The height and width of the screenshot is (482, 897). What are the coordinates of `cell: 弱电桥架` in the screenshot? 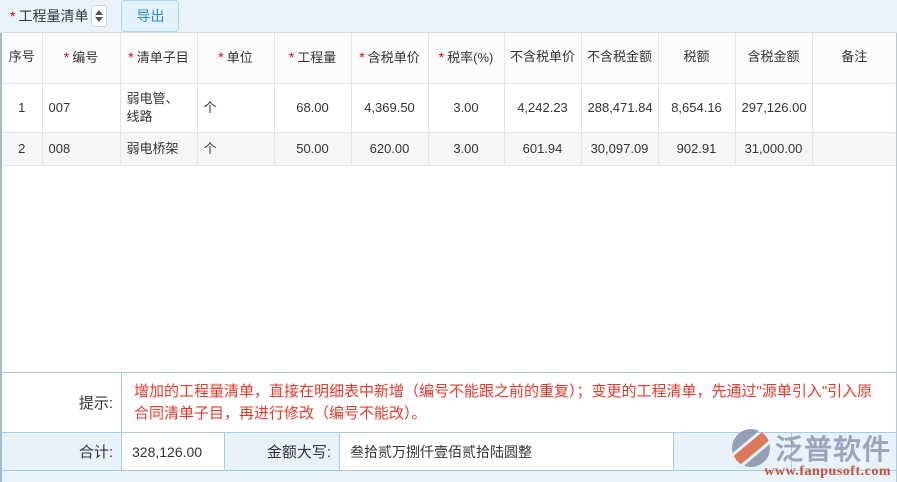 It's located at (158, 148).